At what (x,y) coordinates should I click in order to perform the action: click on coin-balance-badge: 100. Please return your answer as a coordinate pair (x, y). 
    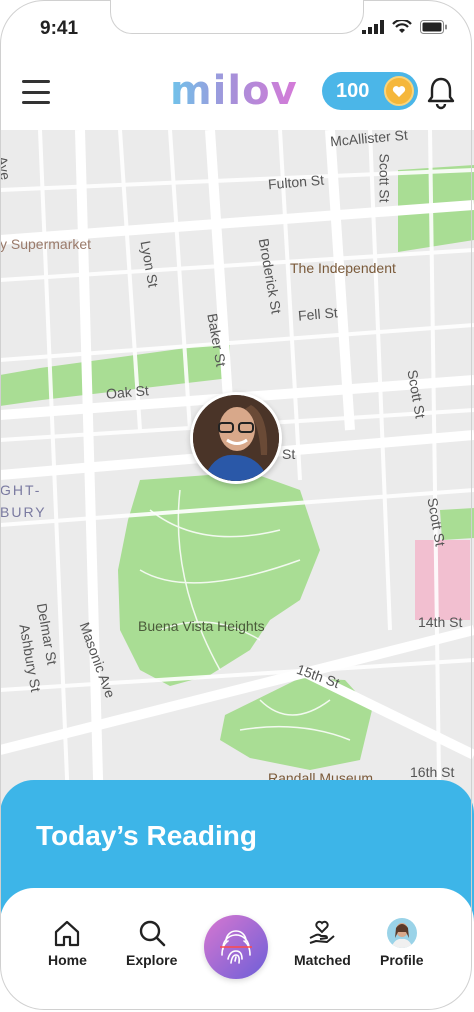
    Looking at the image, I should click on (370, 91).